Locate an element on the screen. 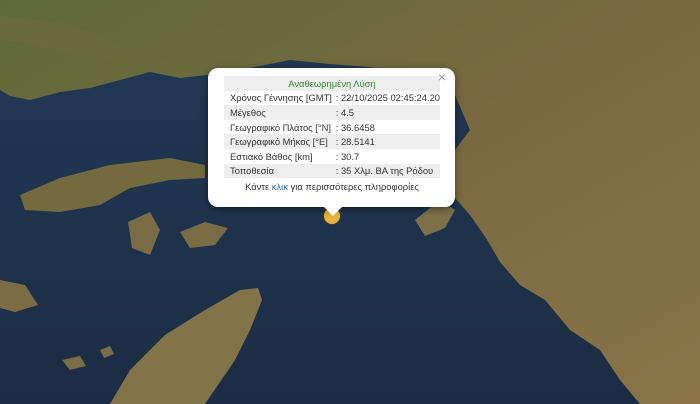 The height and width of the screenshot is (404, 700). more-info-line: Κάντε κλικ για περισσότερες πληροφορίες is located at coordinates (332, 186).